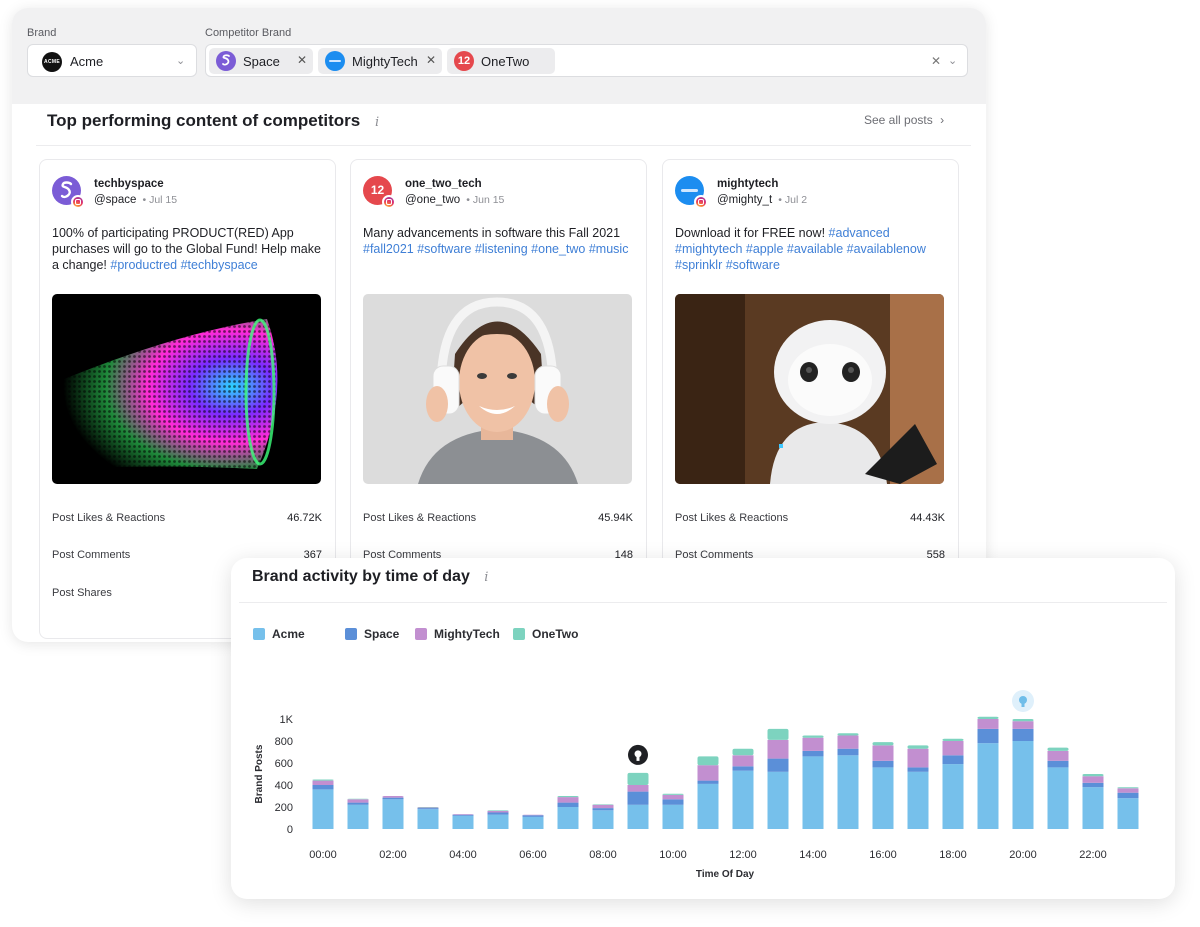  I want to click on see-all-posts-link: See all posts ›, so click(904, 120).